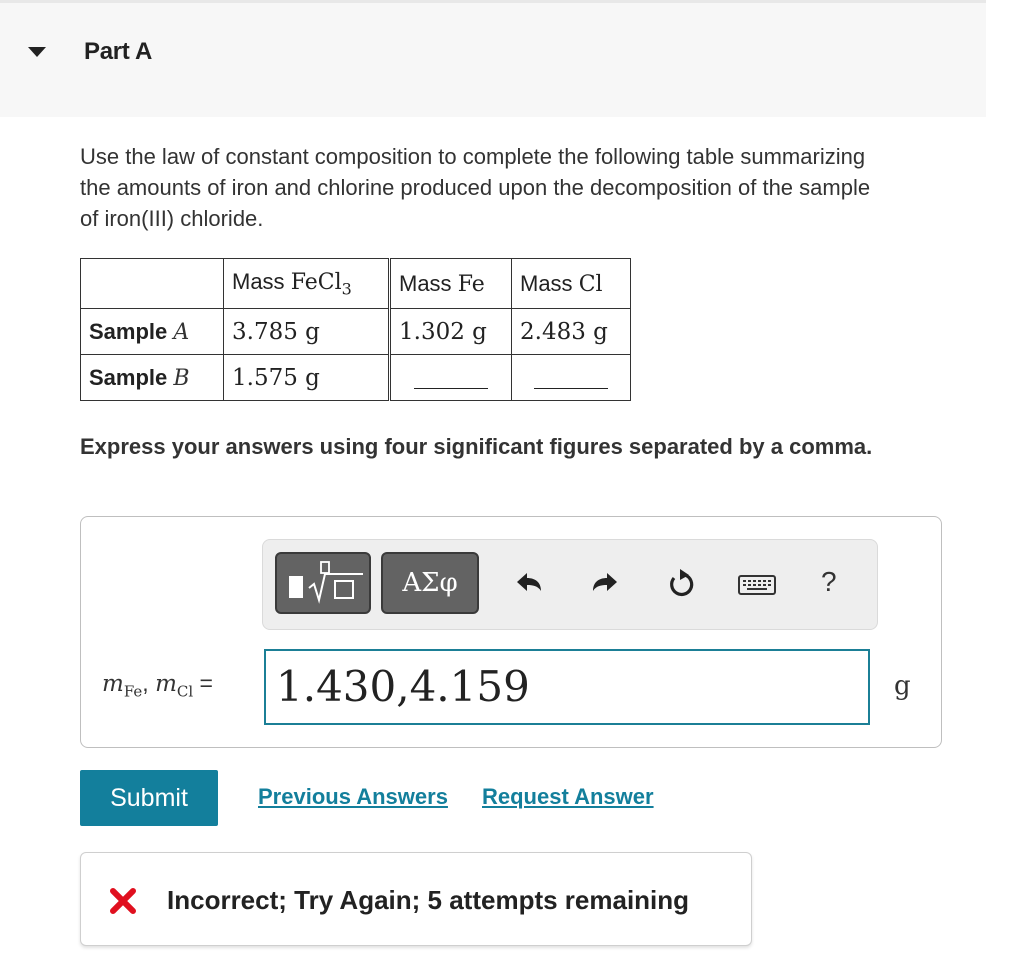  I want to click on undo-icon, so click(529, 584).